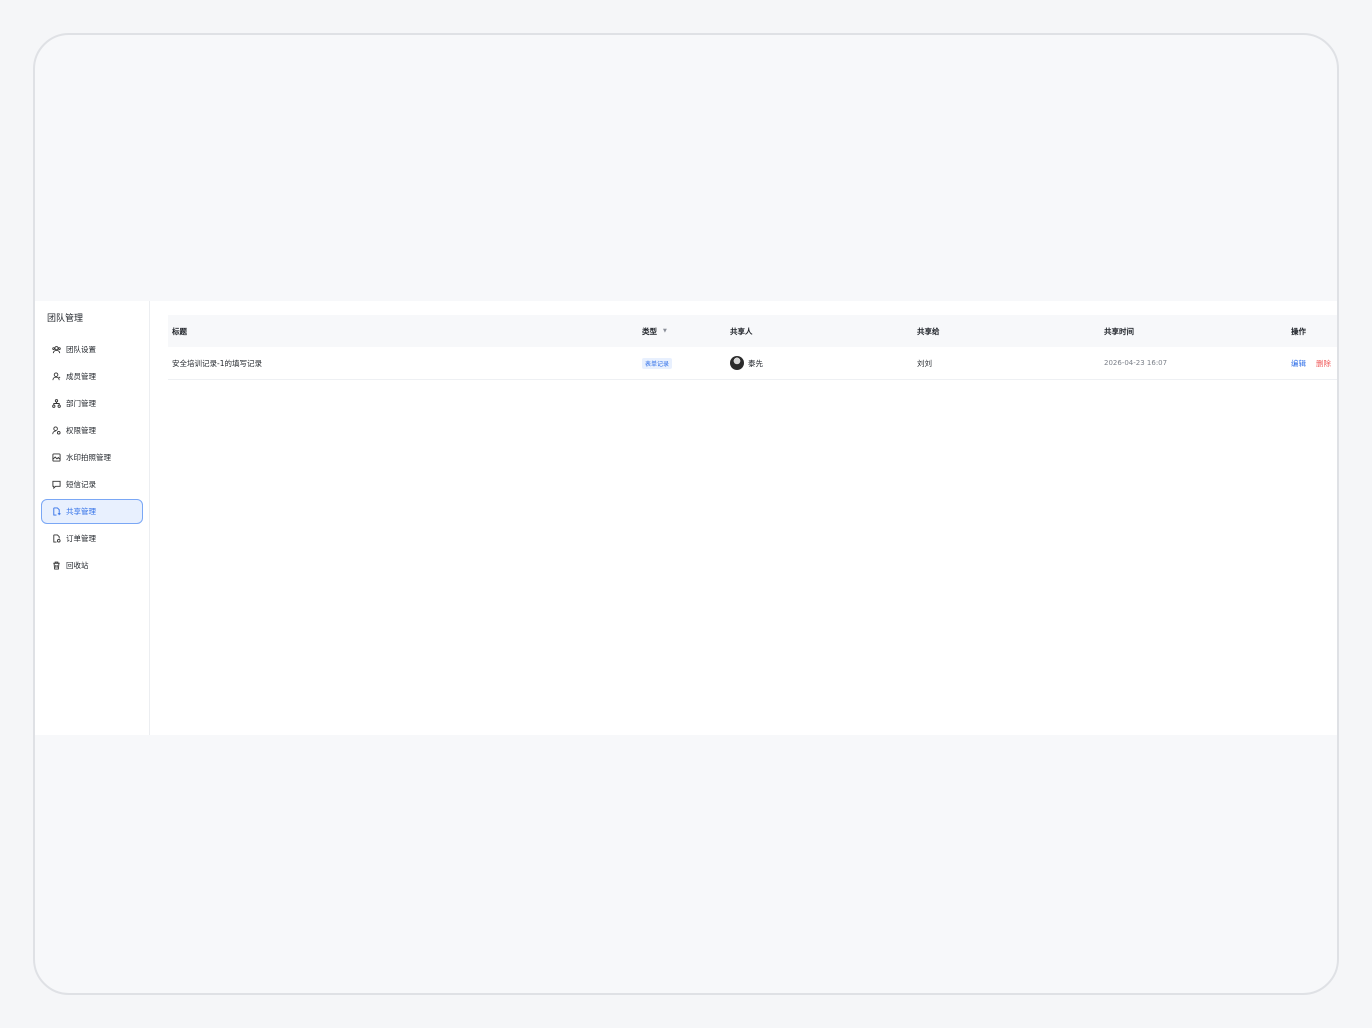 Image resolution: width=1372 pixels, height=1028 pixels. What do you see at coordinates (81, 484) in the screenshot?
I see `sidebar-item-label: 短信记录` at bounding box center [81, 484].